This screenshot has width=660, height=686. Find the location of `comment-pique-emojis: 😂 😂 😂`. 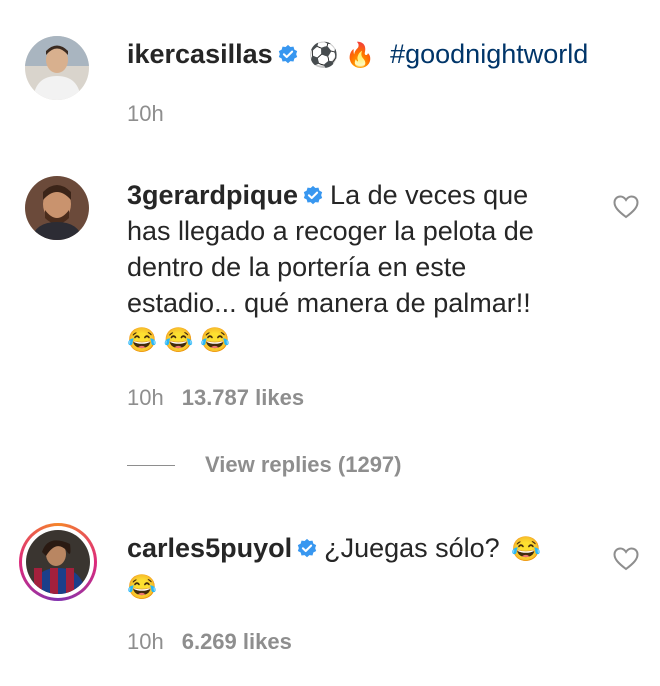

comment-pique-emojis: 😂 😂 😂 is located at coordinates (178, 340).